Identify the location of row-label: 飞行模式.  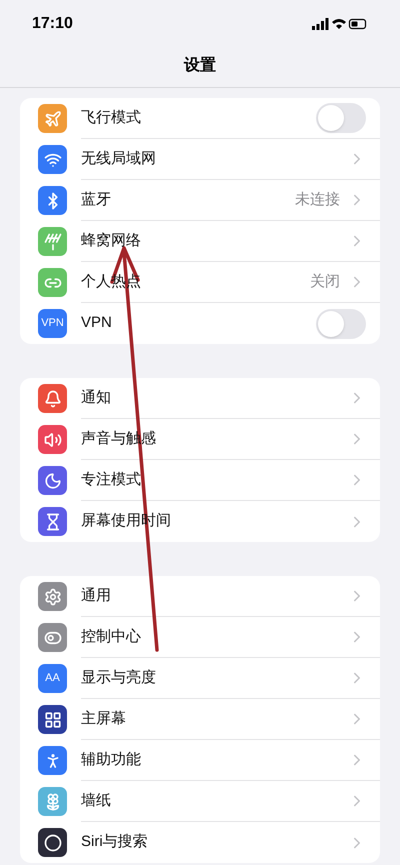
(111, 118).